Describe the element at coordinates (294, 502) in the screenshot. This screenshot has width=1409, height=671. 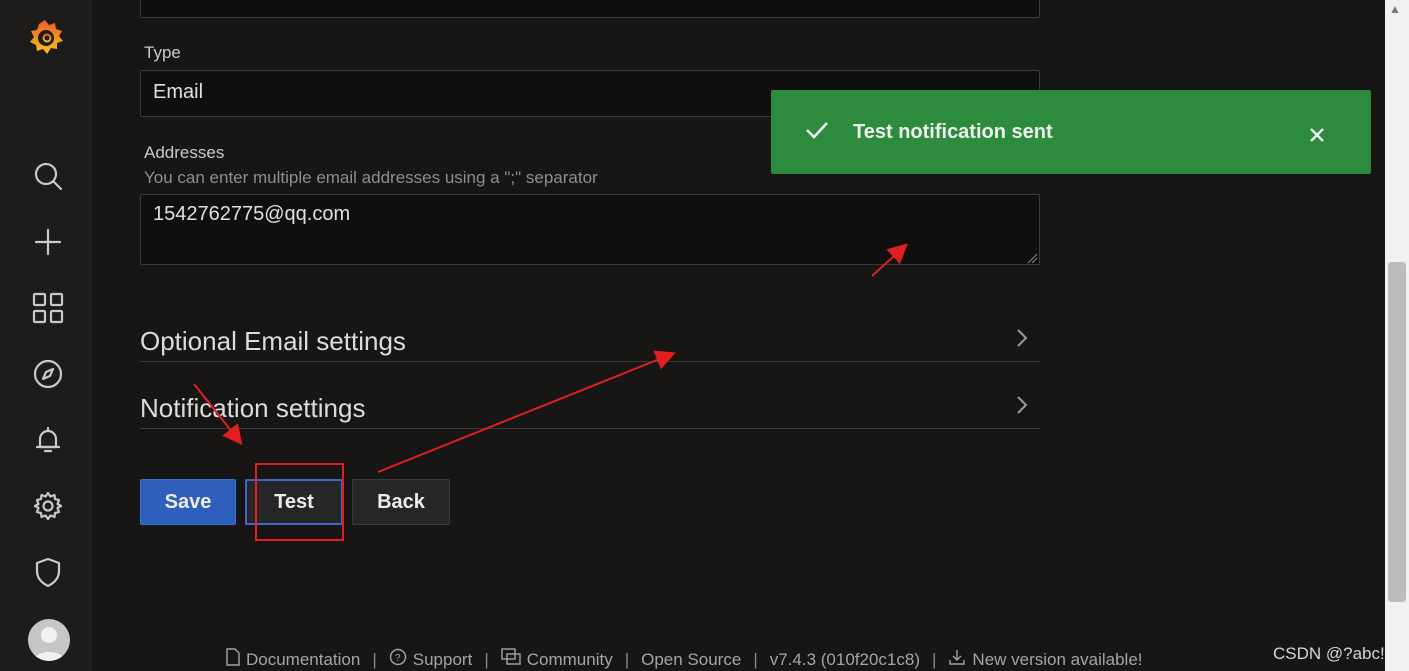
I see `test-button: Test` at that location.